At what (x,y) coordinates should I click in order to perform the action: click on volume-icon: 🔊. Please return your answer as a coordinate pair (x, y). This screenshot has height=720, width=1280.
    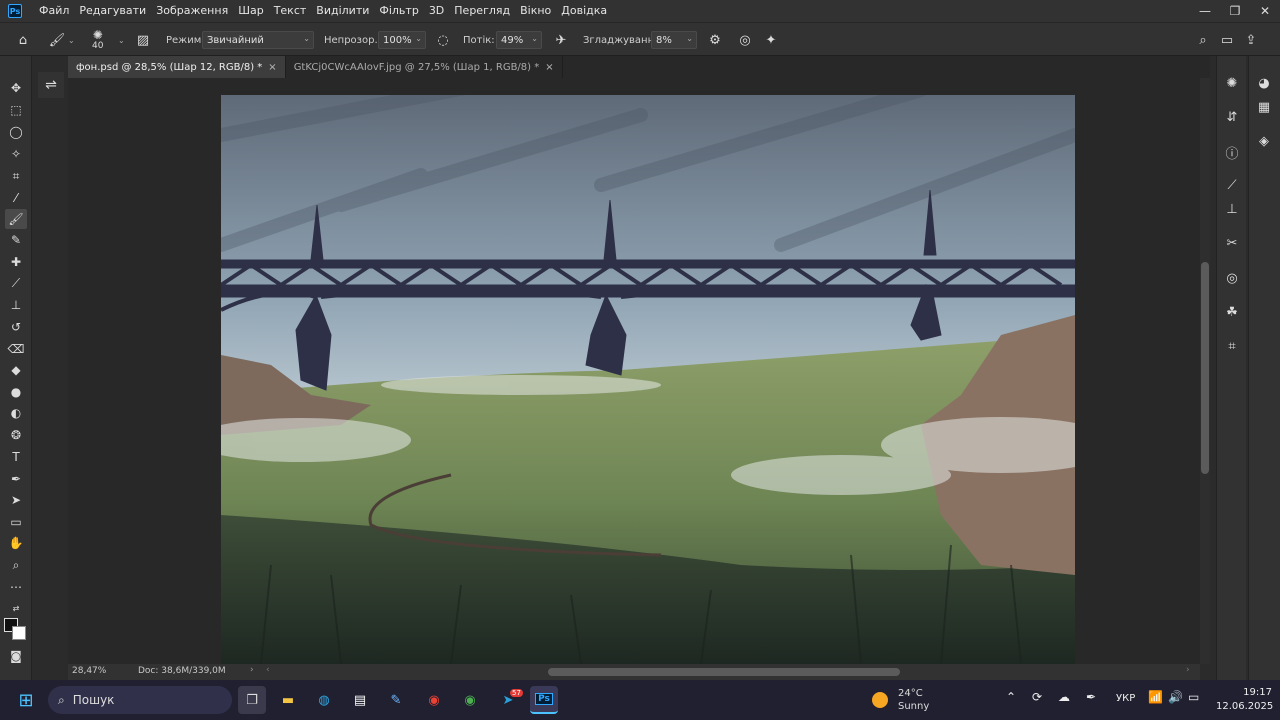
    Looking at the image, I should click on (1175, 697).